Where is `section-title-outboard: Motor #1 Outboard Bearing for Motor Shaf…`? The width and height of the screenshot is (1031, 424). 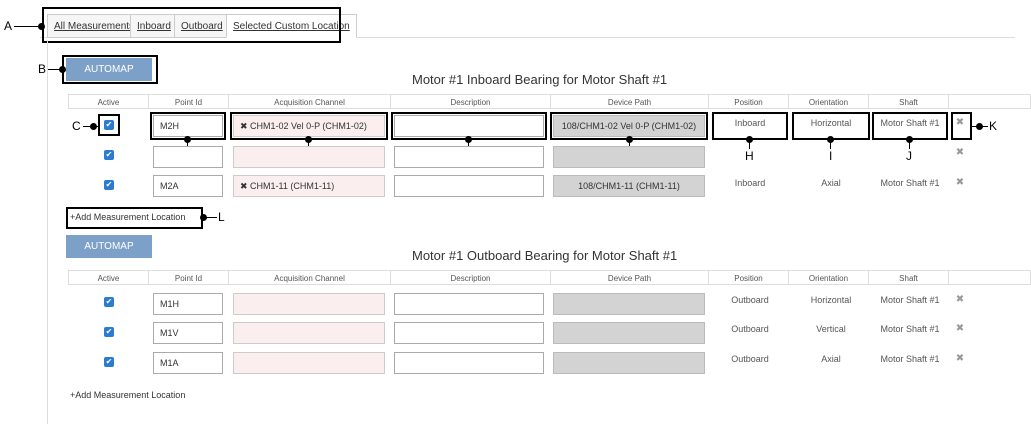 section-title-outboard: Motor #1 Outboard Bearing for Motor Shaf… is located at coordinates (545, 255).